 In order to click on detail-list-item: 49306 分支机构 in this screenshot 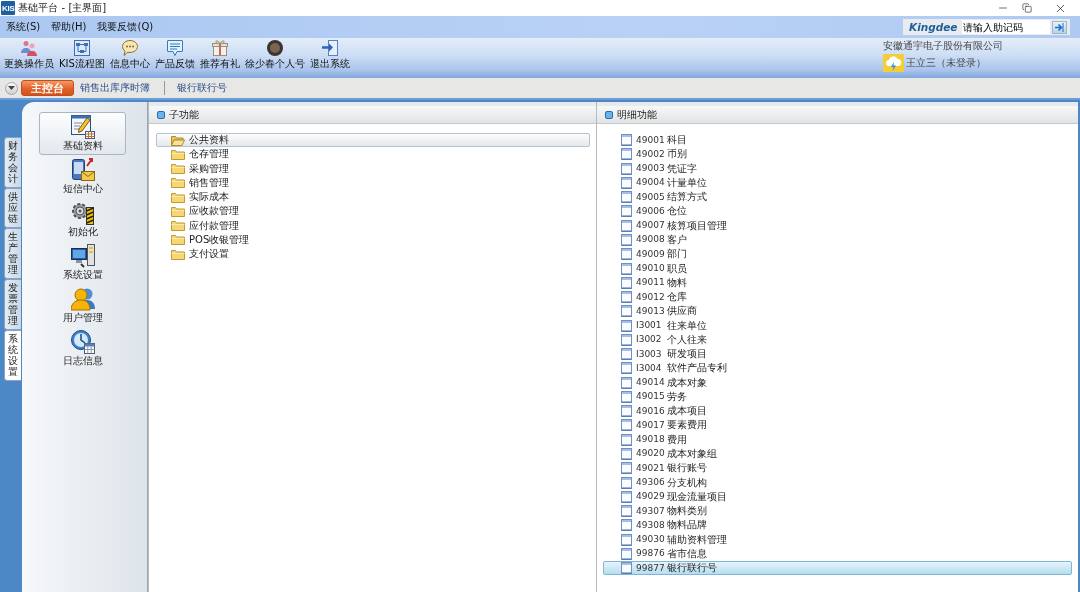, I will do `click(837, 482)`.